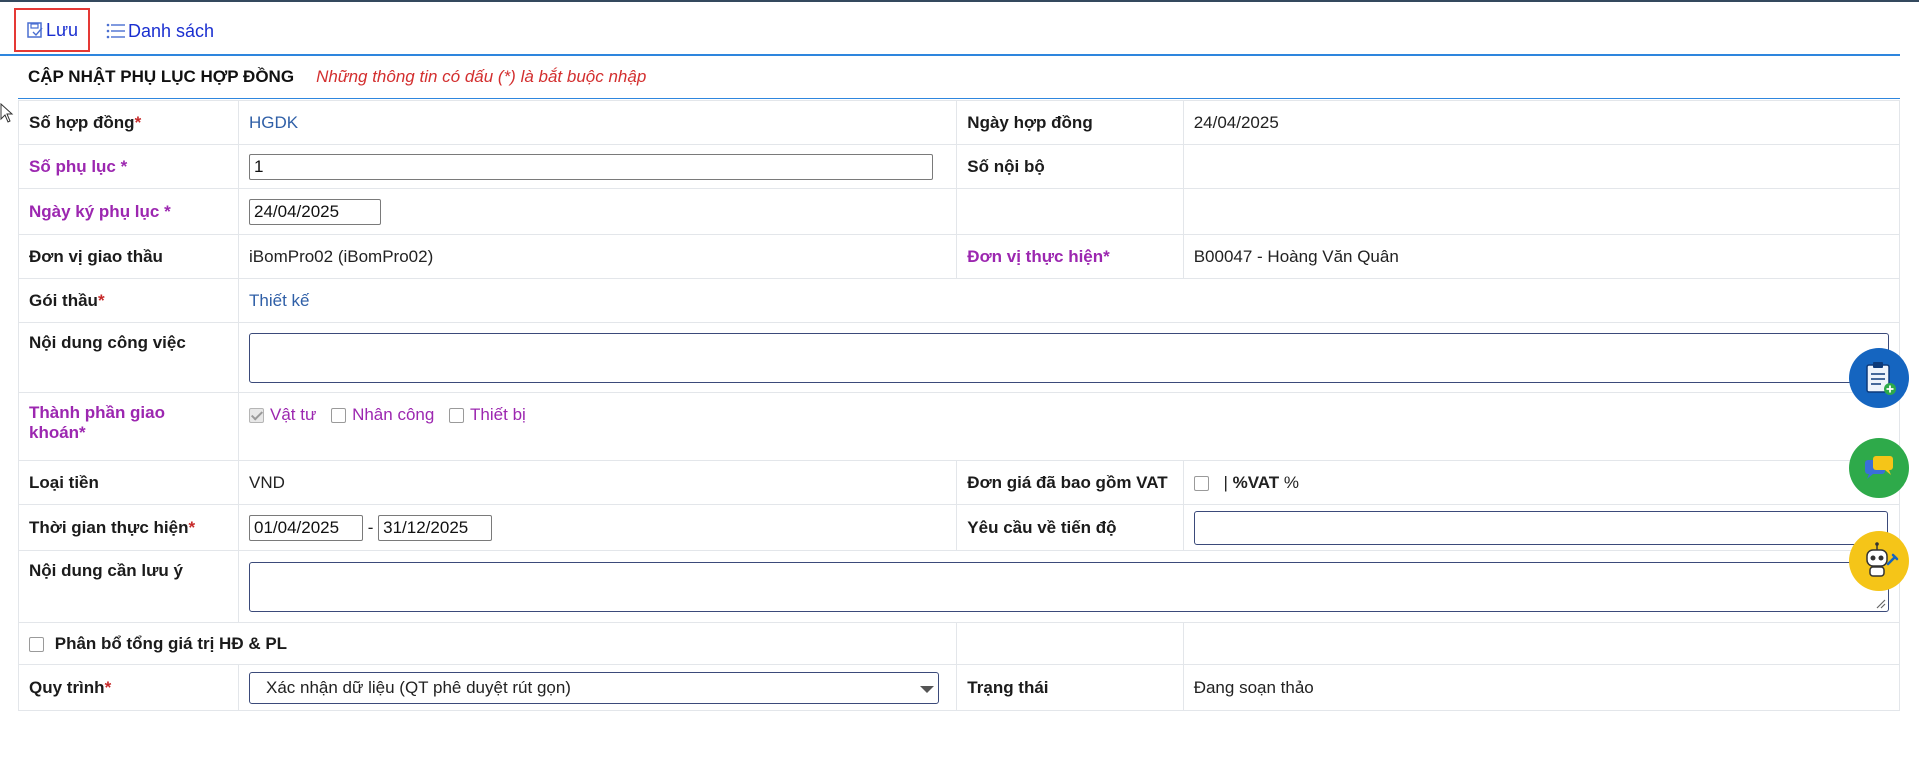 Image resolution: width=1919 pixels, height=758 pixels. I want to click on mouse-cursor-icon, so click(7, 113).